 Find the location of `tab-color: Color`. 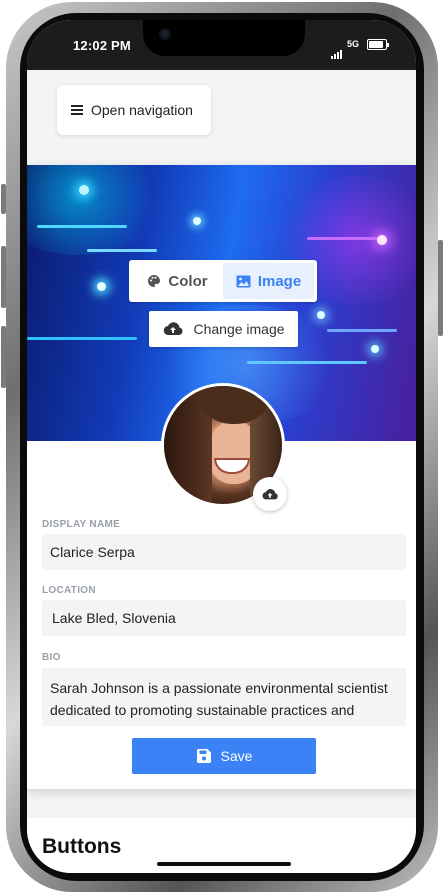

tab-color: Color is located at coordinates (177, 281).